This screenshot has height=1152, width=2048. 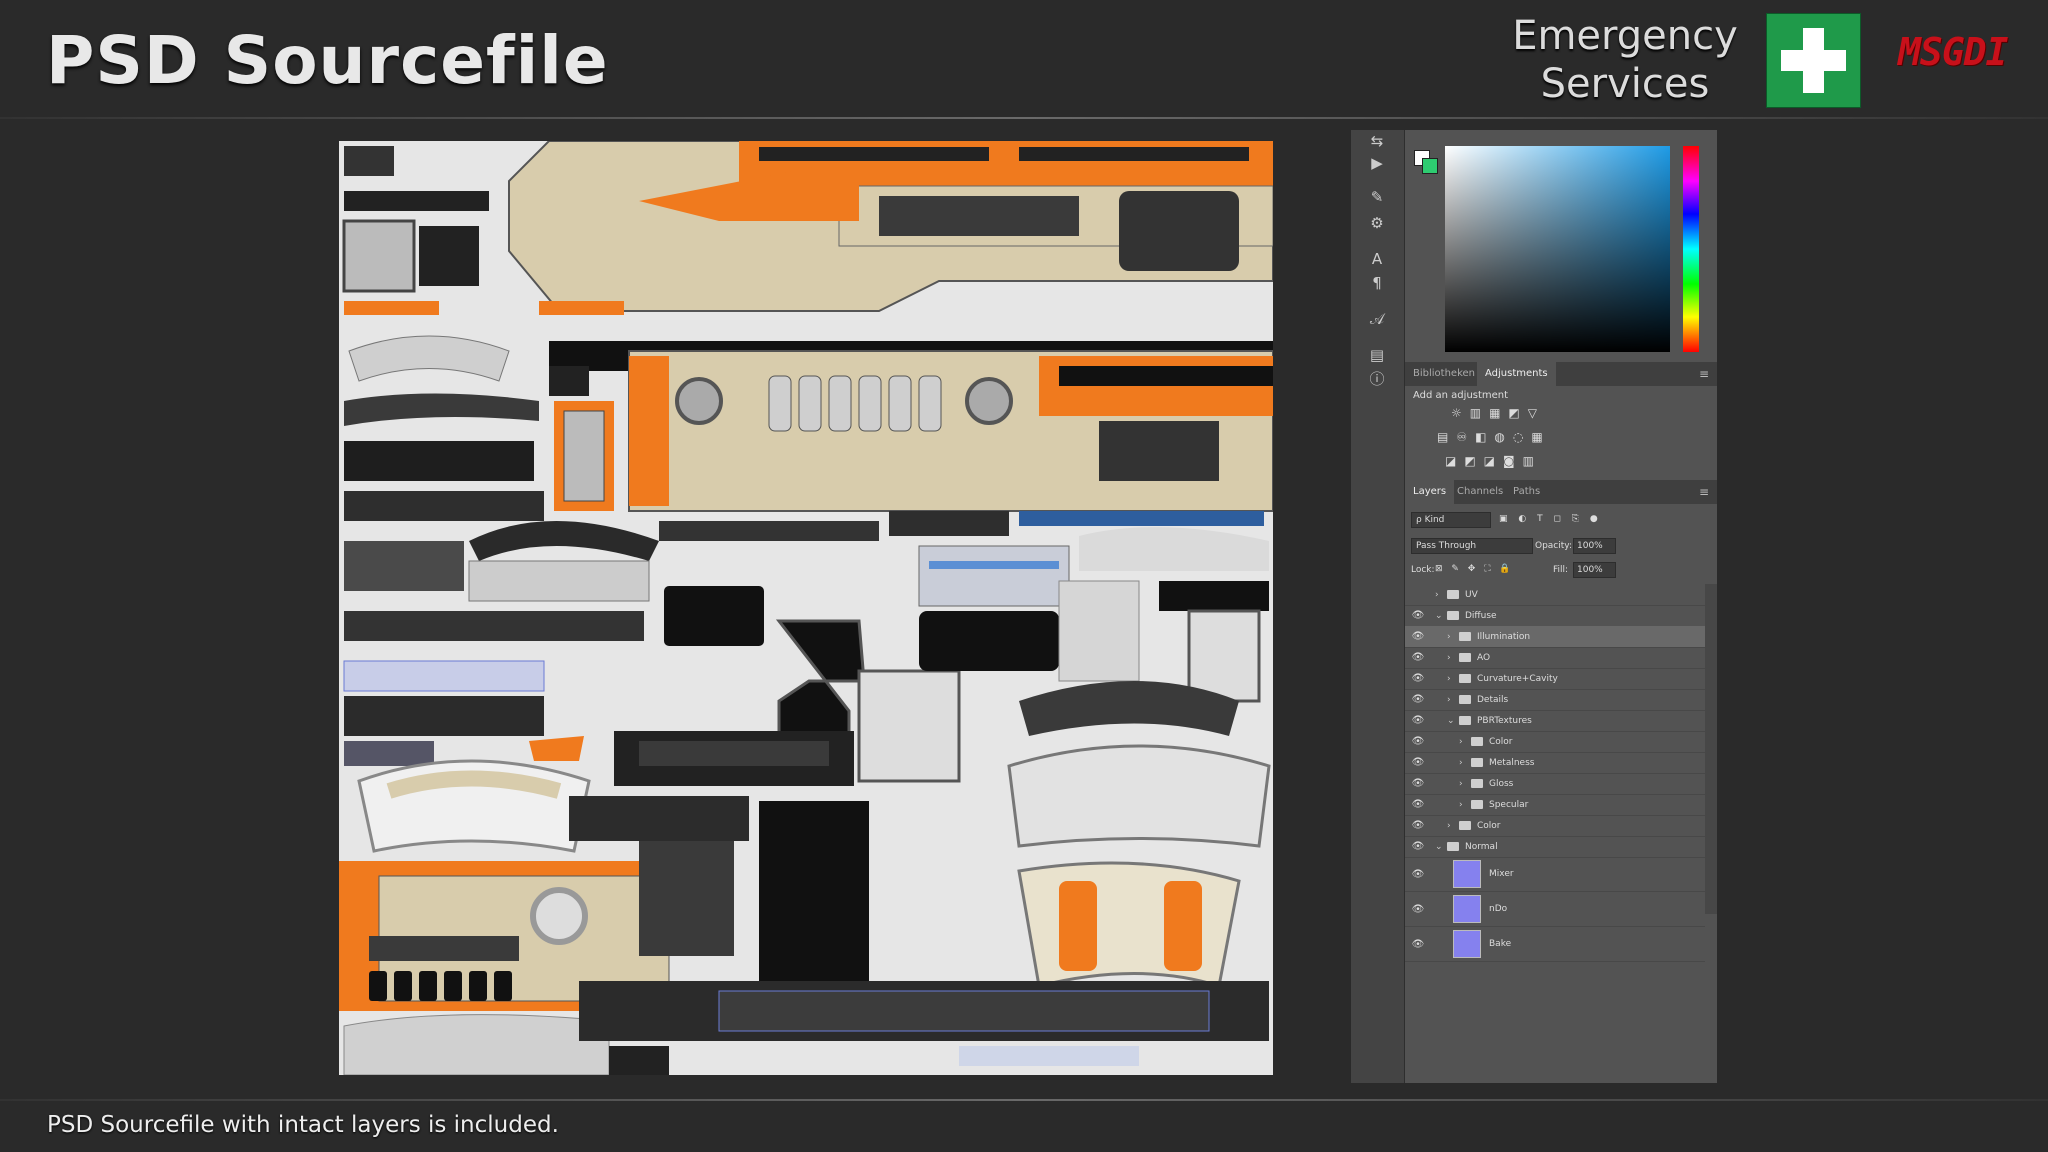 What do you see at coordinates (1430, 492) in the screenshot?
I see `tab-layers: Layers` at bounding box center [1430, 492].